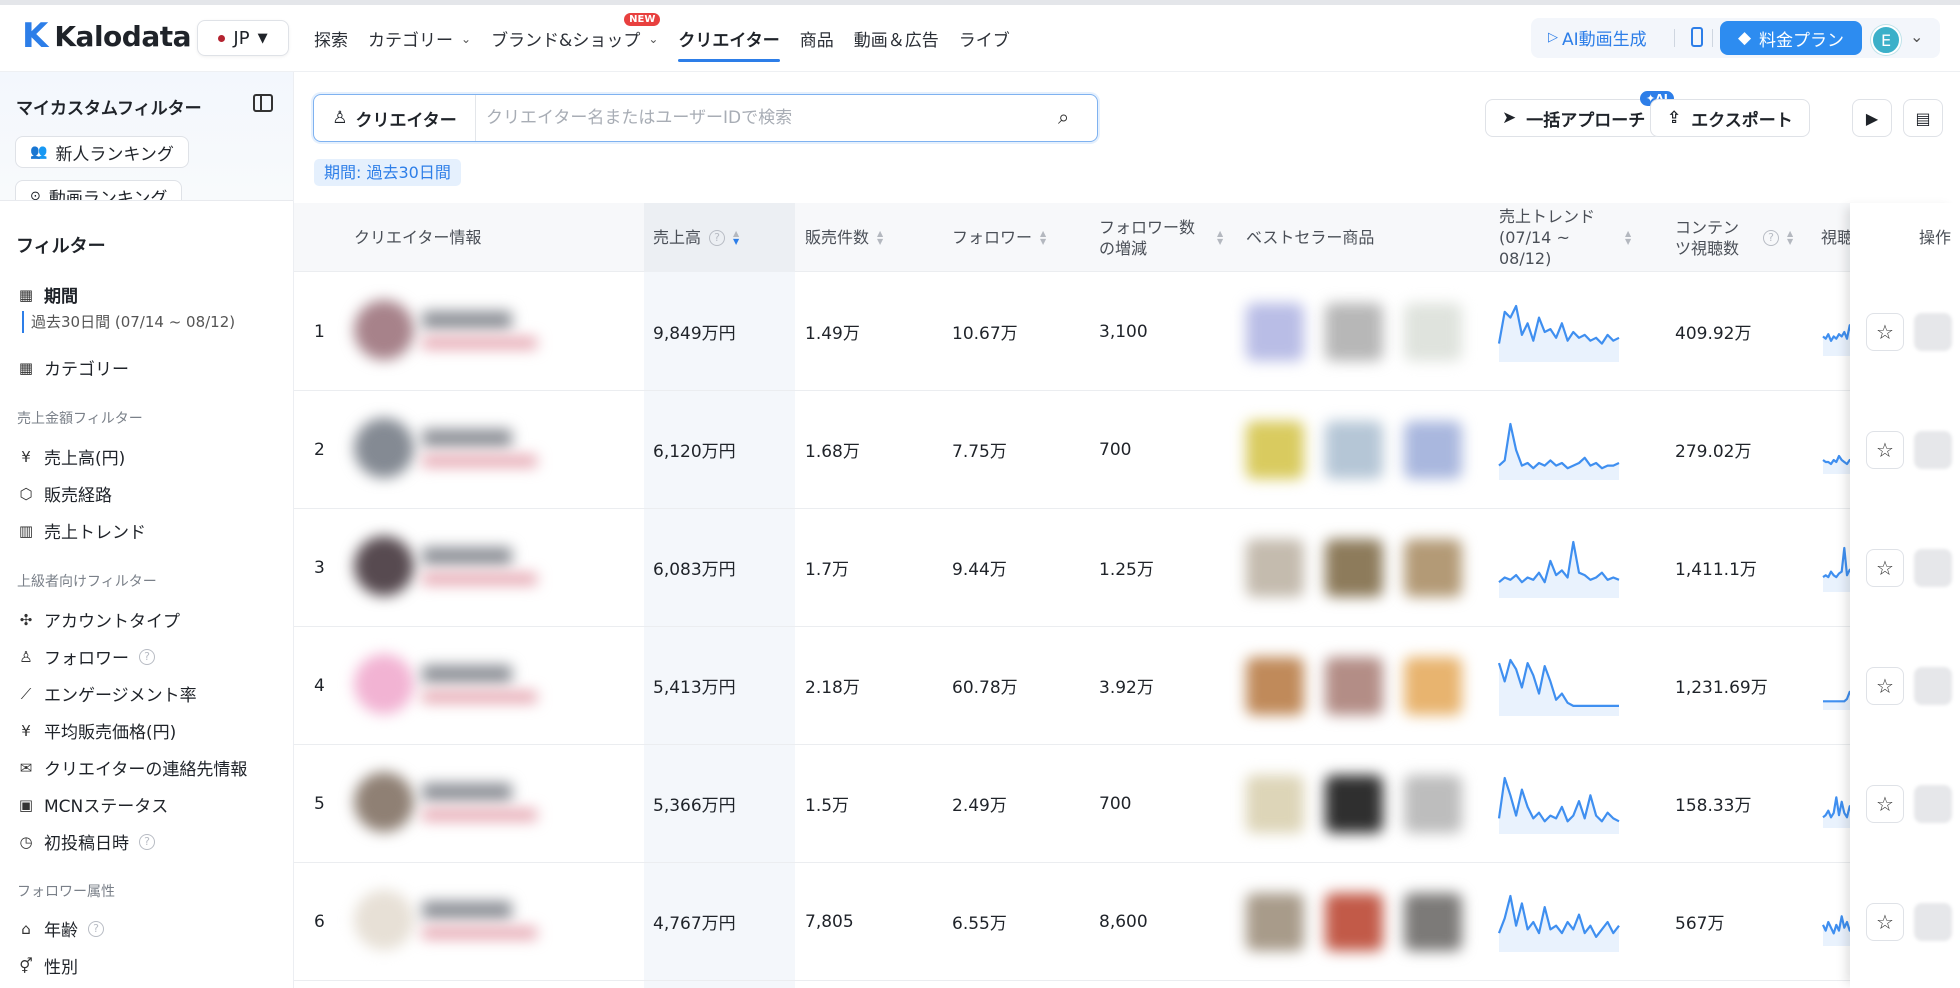 Image resolution: width=1960 pixels, height=988 pixels. I want to click on filter-period: ▦ 期間, so click(48, 295).